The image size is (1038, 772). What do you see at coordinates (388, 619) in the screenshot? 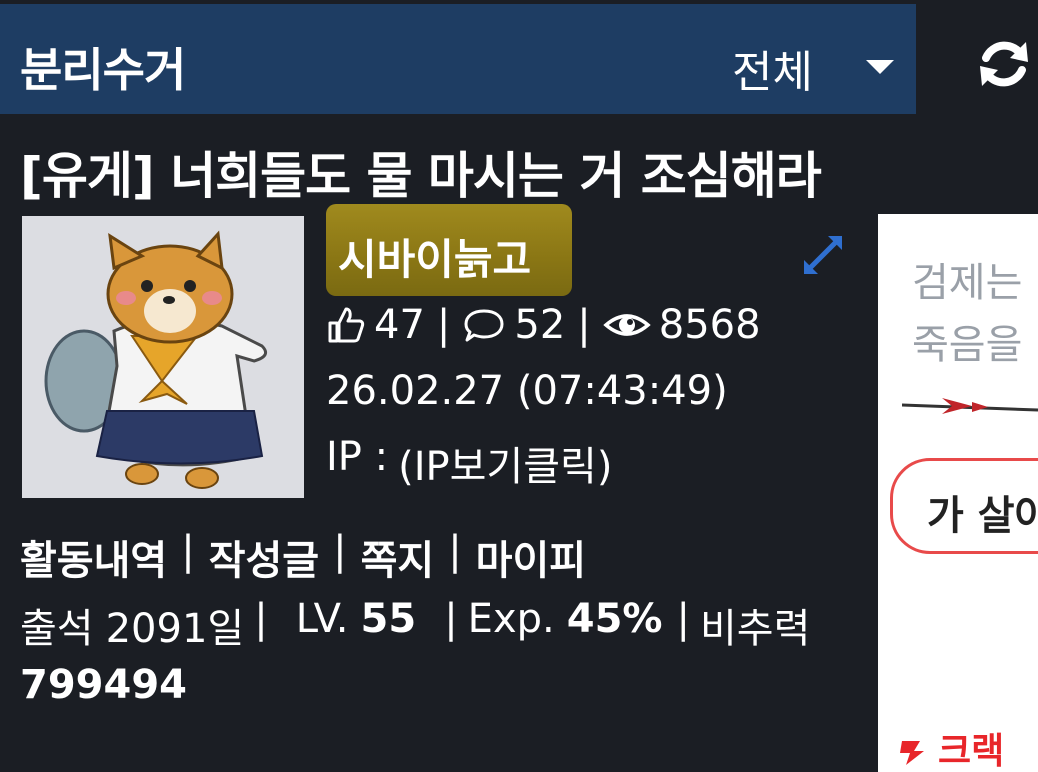
I see `level-value: 55` at bounding box center [388, 619].